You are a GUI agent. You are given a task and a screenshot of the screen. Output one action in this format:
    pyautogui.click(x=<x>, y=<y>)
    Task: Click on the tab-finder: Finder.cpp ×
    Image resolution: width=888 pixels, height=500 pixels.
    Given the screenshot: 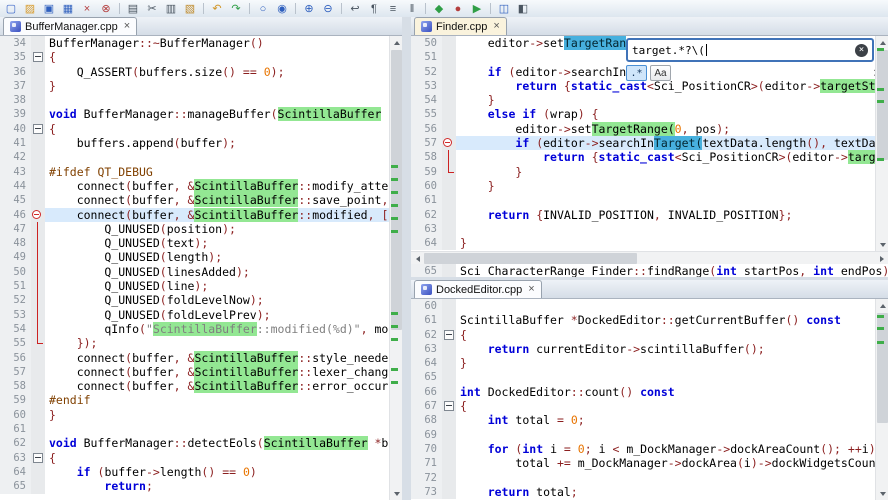 What is the action you would take?
    pyautogui.click(x=460, y=26)
    